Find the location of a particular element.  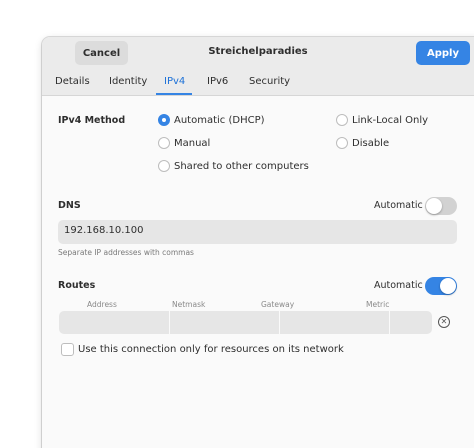

column-gateway: Gateway is located at coordinates (278, 304).